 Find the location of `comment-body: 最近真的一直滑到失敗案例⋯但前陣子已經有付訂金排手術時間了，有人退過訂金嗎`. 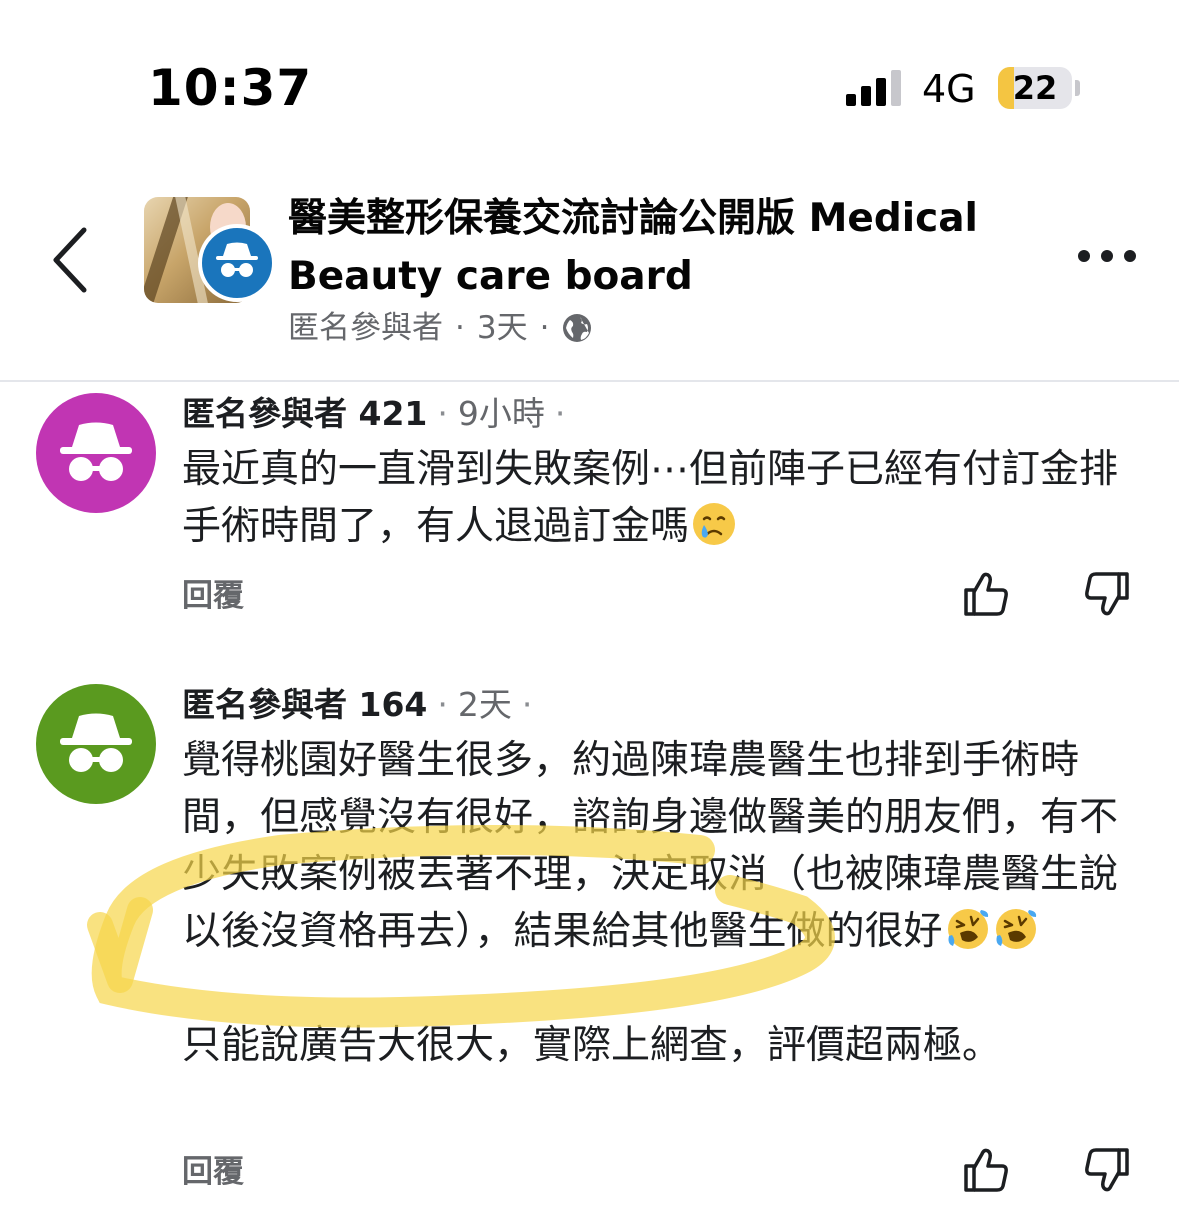

comment-body: 最近真的一直滑到失敗案例⋯但前陣子已經有付訂金排手術時間了，有人退過訂金嗎 is located at coordinates (657, 498).